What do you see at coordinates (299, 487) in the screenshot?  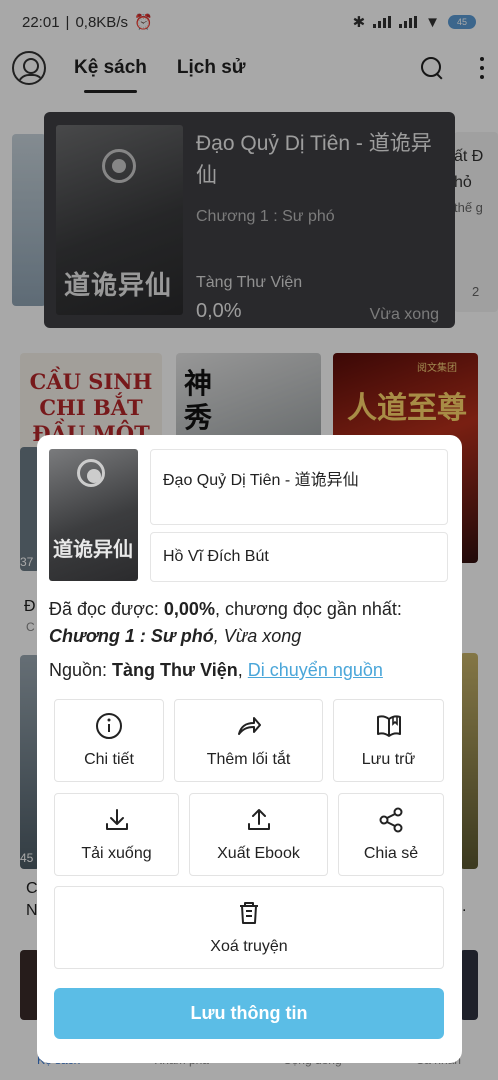 I see `book-name-field: Đạo Quỷ Dị Tiên - 道诡异仙` at bounding box center [299, 487].